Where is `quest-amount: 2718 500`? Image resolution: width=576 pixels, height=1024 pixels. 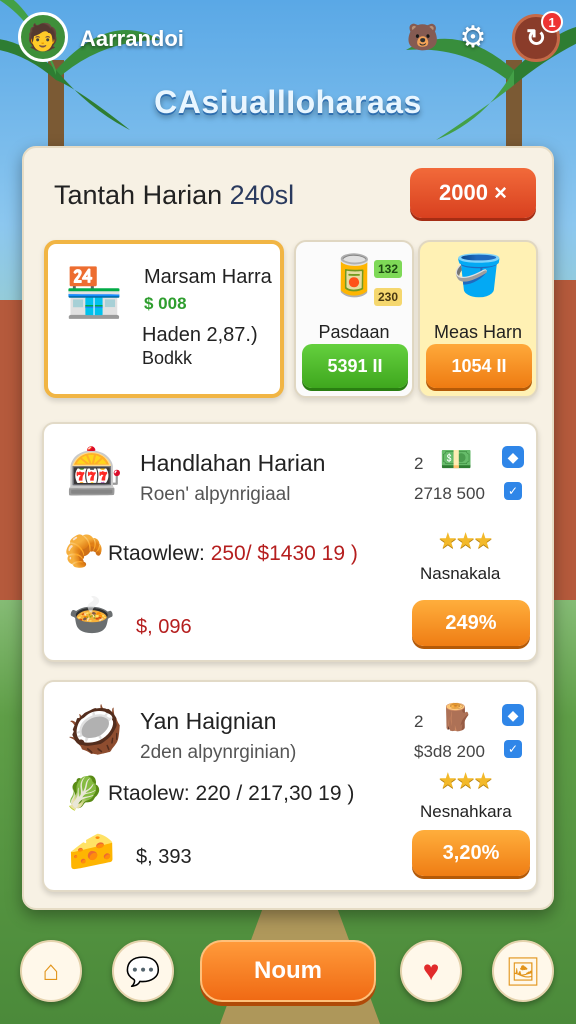
quest-amount: 2718 500 is located at coordinates (449, 493).